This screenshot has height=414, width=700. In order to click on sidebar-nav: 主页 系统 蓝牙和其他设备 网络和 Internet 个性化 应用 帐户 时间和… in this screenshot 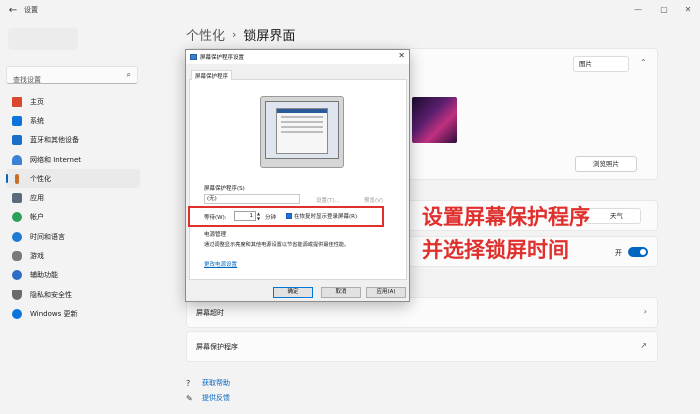, I will do `click(73, 208)`.